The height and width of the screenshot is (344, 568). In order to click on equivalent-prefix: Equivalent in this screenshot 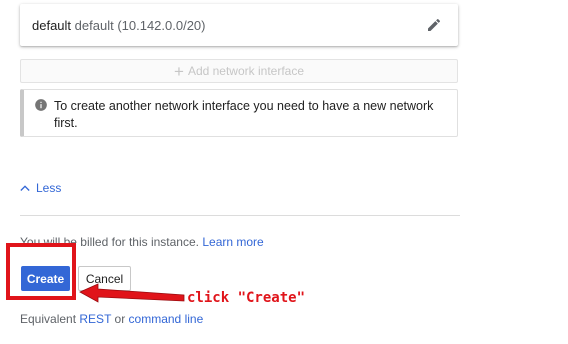, I will do `click(48, 319)`.